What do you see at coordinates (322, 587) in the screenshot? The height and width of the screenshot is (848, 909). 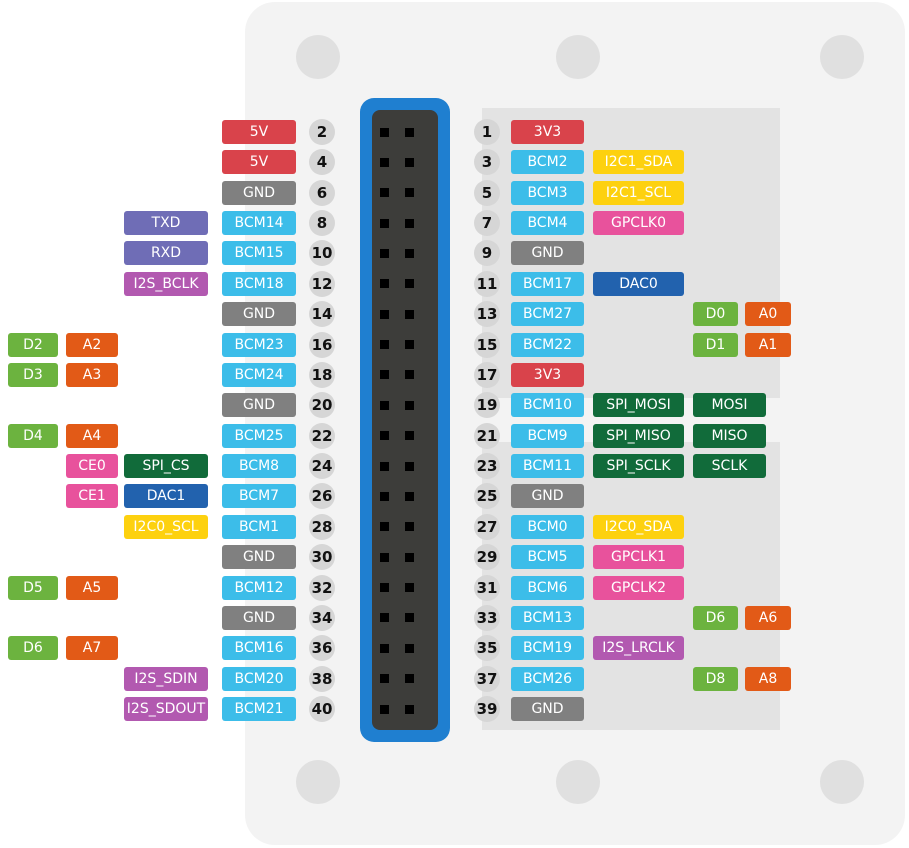 I see `pin-number: 32` at bounding box center [322, 587].